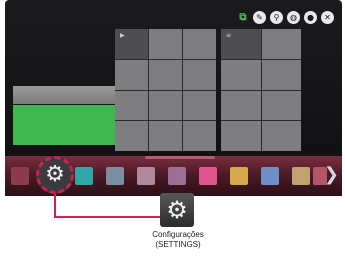 This screenshot has height=279, width=345. I want to click on callout-label-line1: Configurações, so click(178, 234).